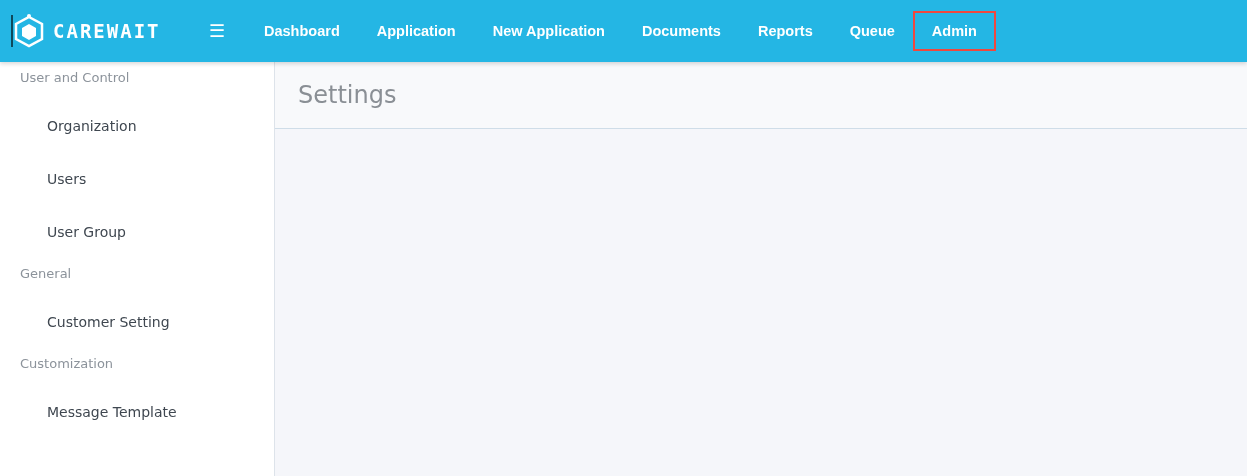  Describe the element at coordinates (75, 78) in the screenshot. I see `section-heading: User and Control` at that location.